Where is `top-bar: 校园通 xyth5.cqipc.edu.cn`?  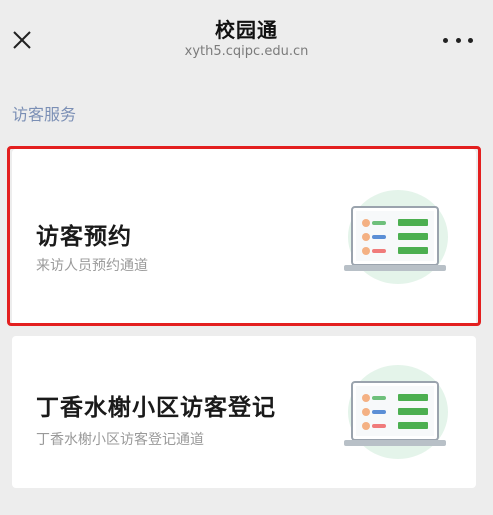 top-bar: 校园通 xyth5.cqipc.edu.cn is located at coordinates (246, 36).